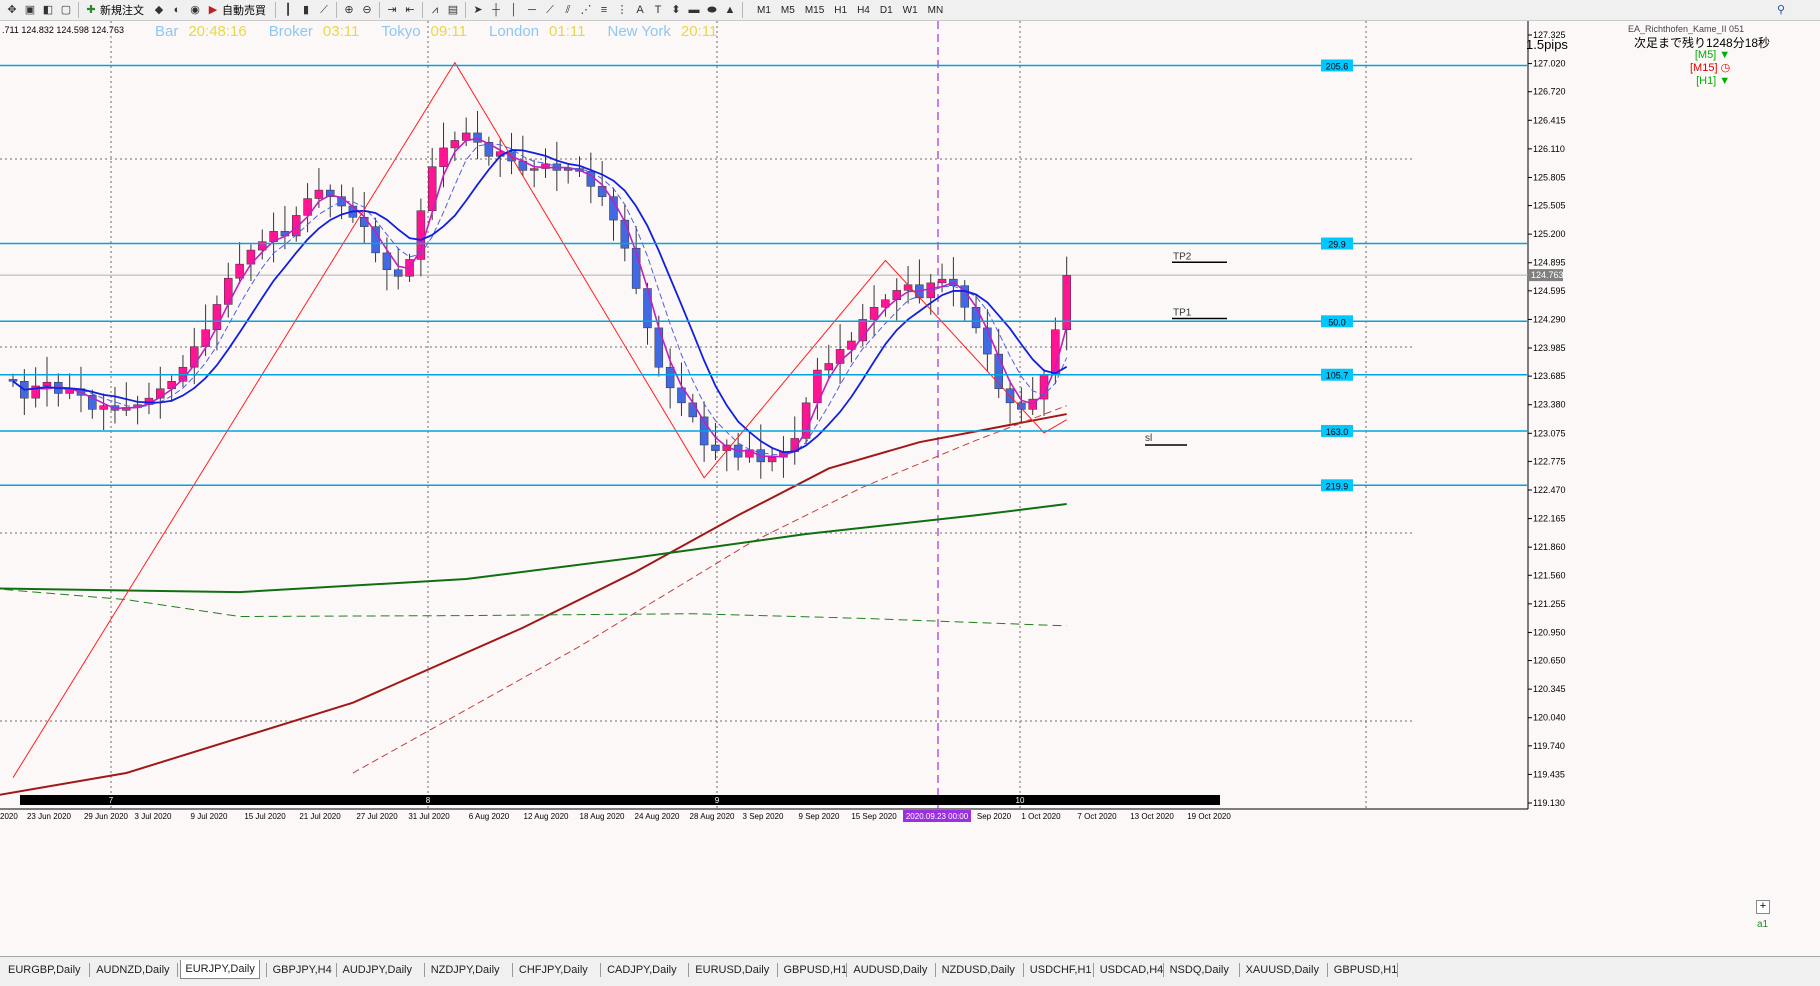 The image size is (1820, 986). What do you see at coordinates (1549, 149) in the screenshot?
I see `price-axis-label: 126.110` at bounding box center [1549, 149].